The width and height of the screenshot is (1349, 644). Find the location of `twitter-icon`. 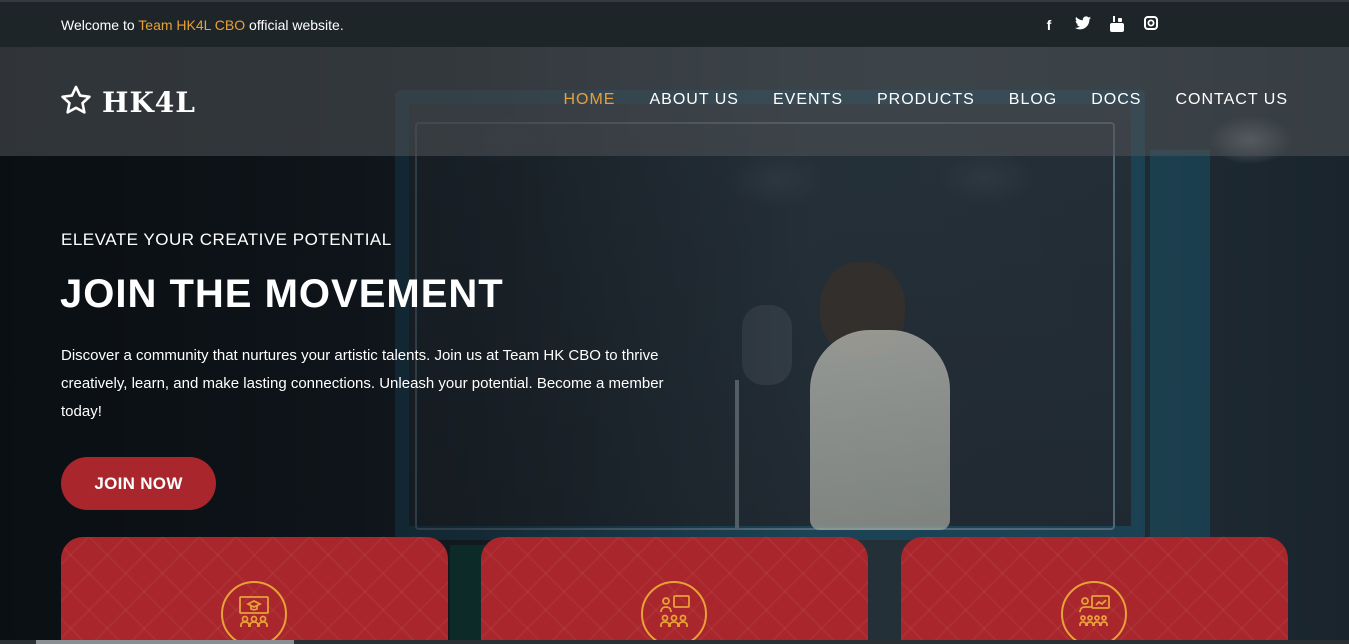

twitter-icon is located at coordinates (1083, 25).